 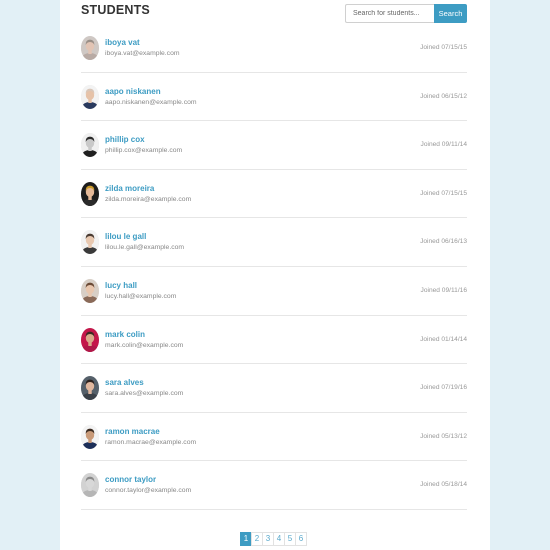 I want to click on student-joined-date: Joined 09/11/14, so click(x=443, y=145).